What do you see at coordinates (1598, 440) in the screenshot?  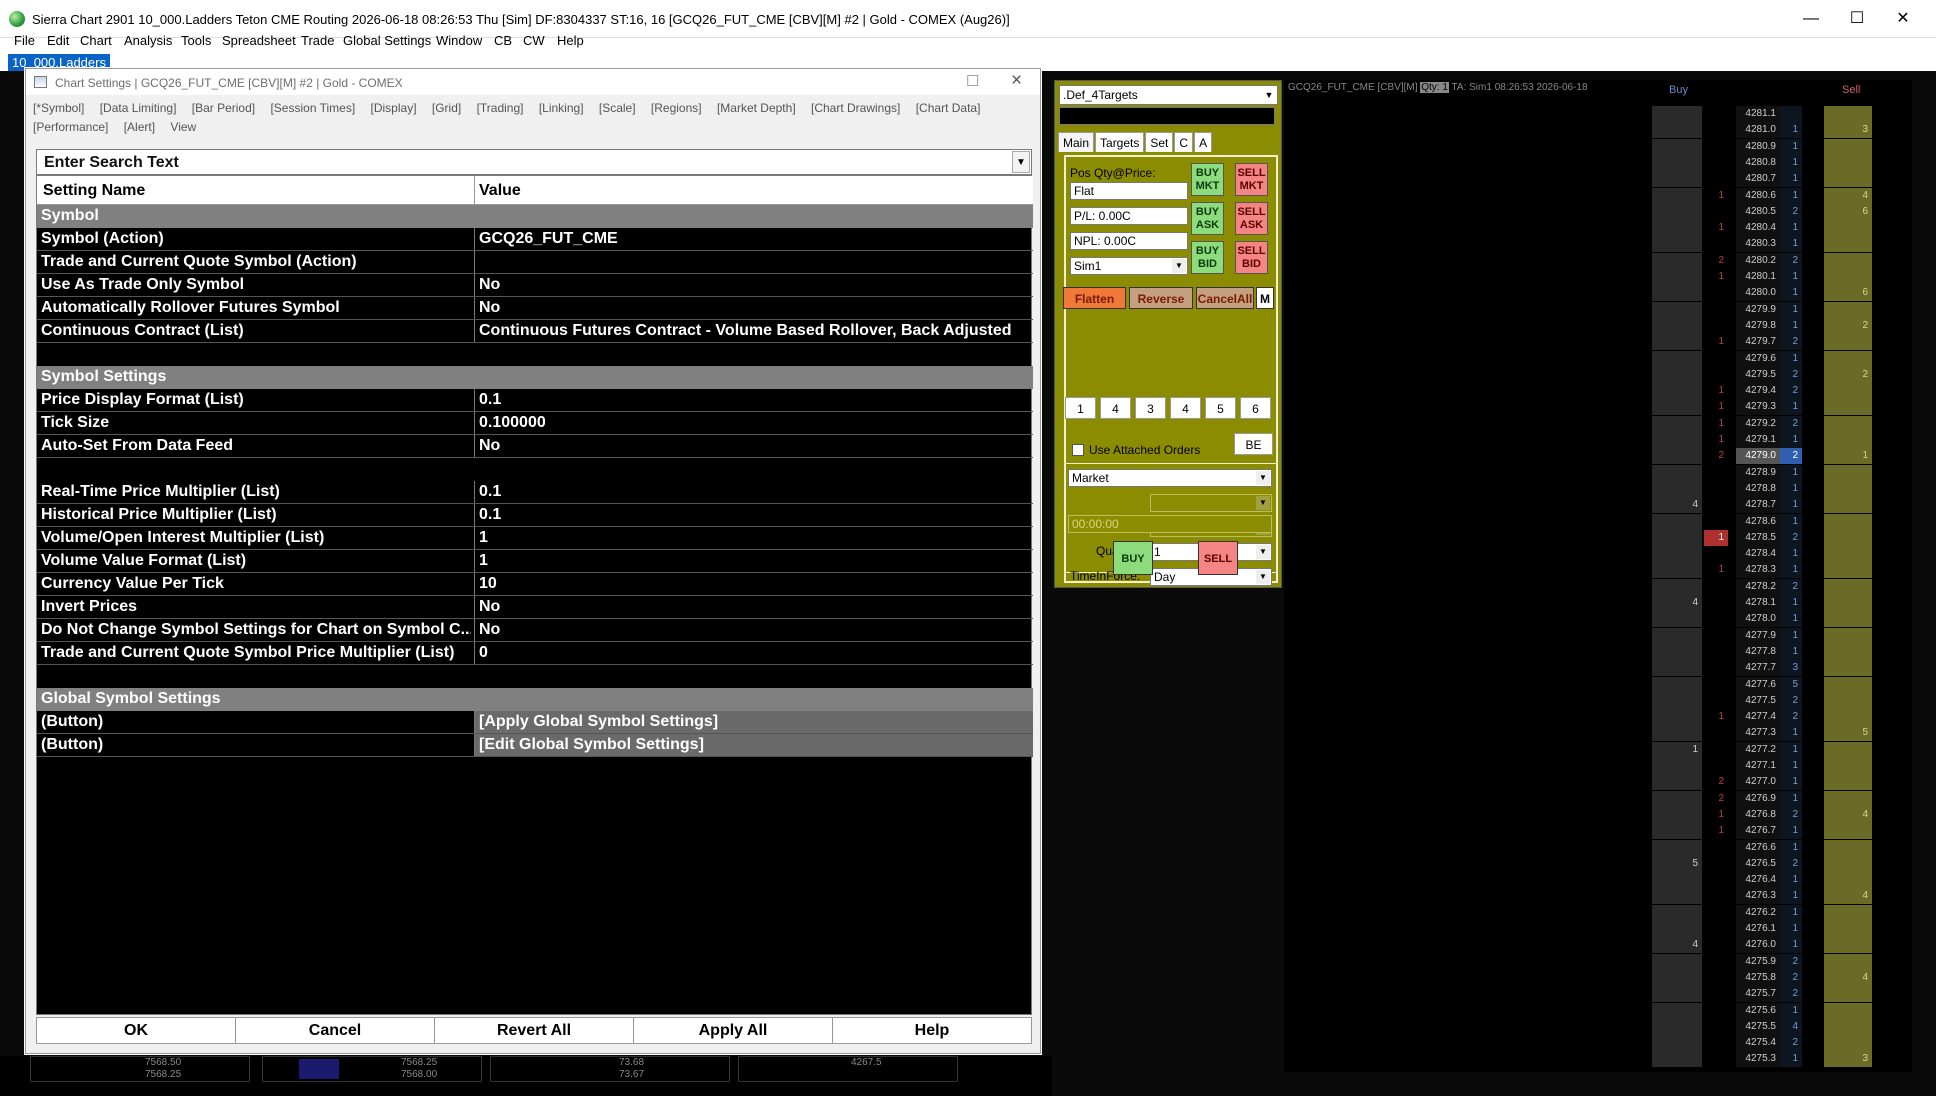 I see `ladder-row: 1 4279.1 1` at bounding box center [1598, 440].